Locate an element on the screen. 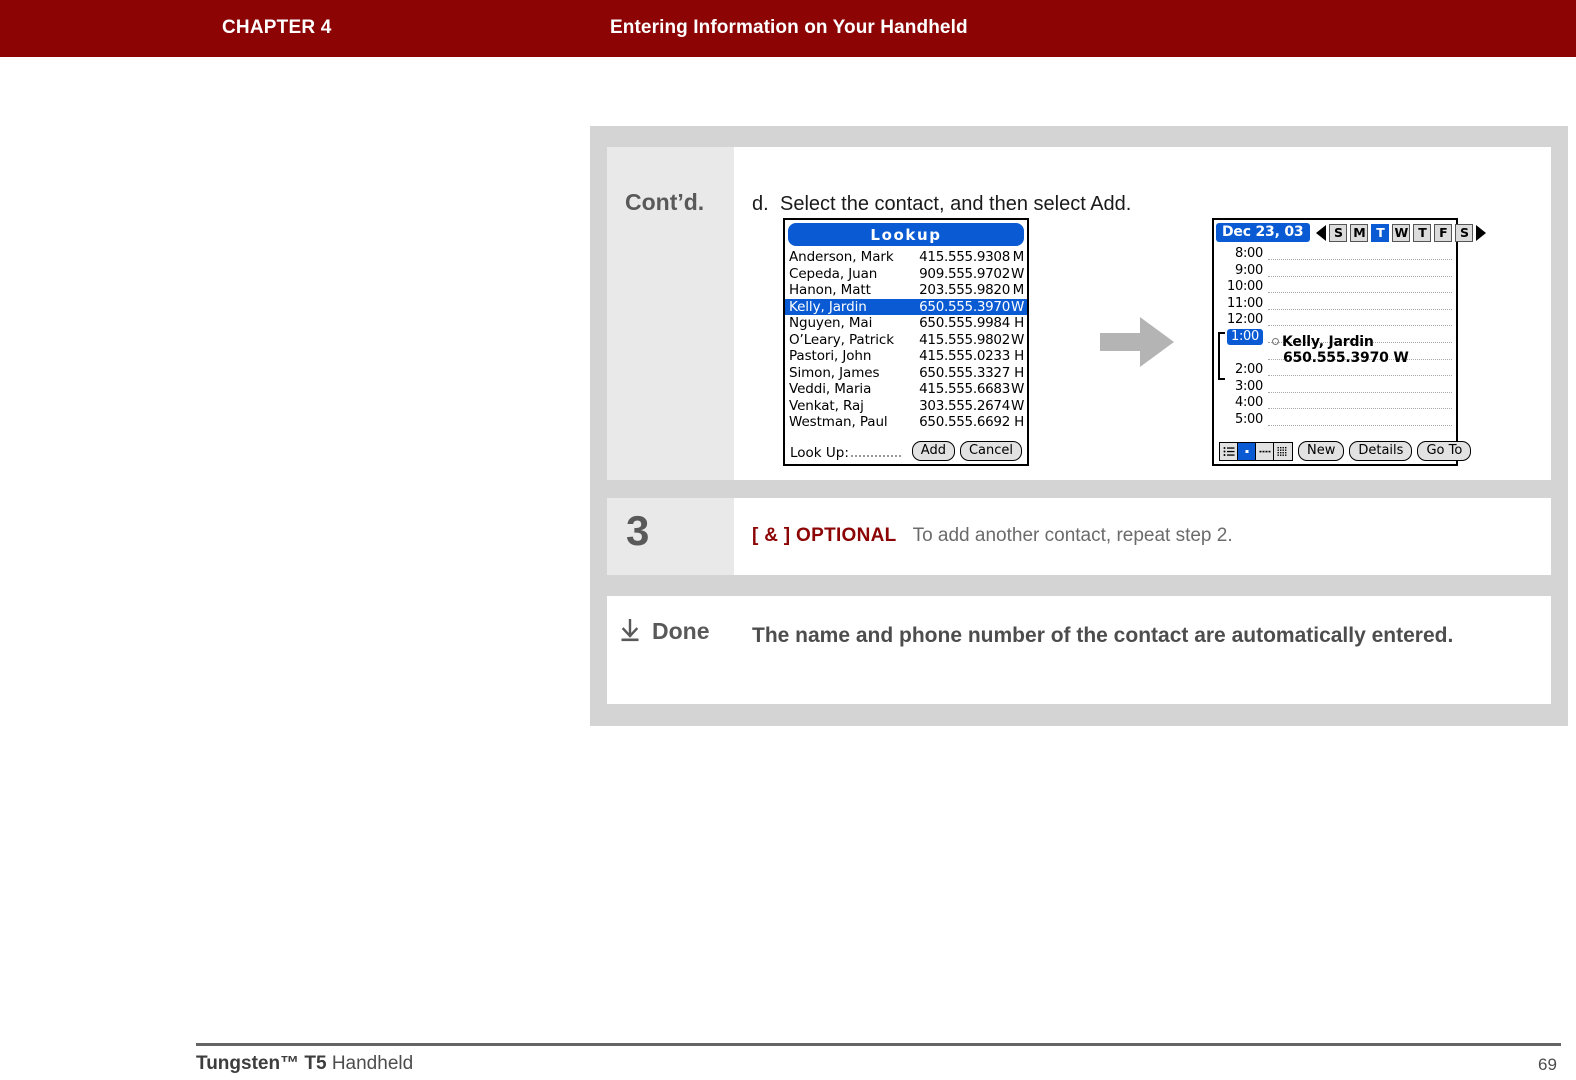 This screenshot has width=1576, height=1080. footer-product-name: Tungsten™ T5 Handheld is located at coordinates (304, 1064).